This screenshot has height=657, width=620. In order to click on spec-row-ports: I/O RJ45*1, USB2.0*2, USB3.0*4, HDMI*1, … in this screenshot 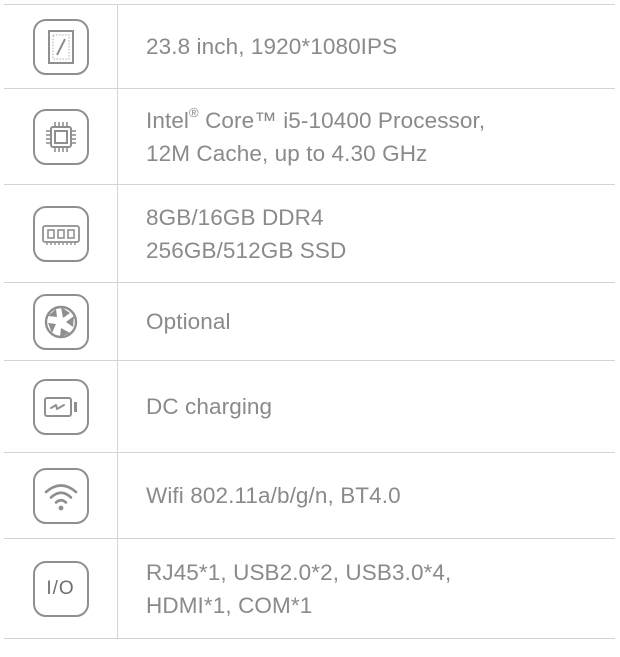, I will do `click(309, 589)`.